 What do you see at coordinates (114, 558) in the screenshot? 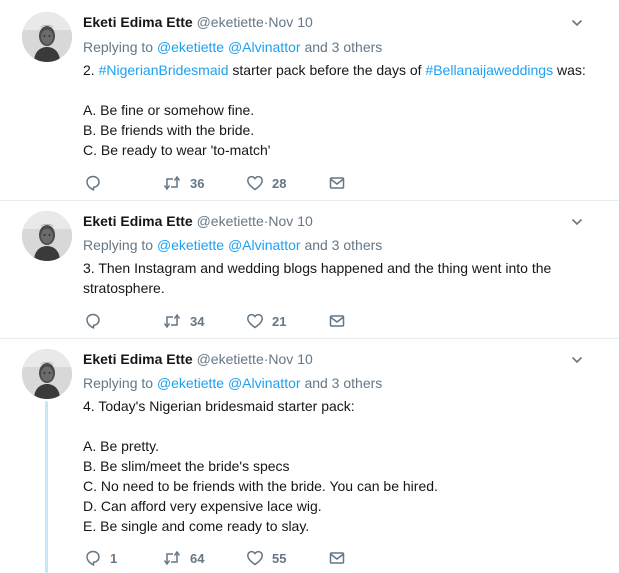
I see `reply-count: 1` at bounding box center [114, 558].